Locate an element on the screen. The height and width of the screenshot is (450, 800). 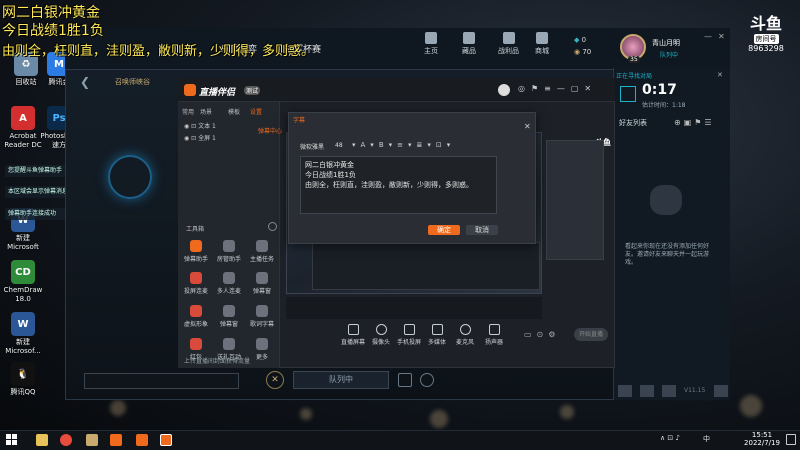
settings-icon is located at coordinates (427, 380).